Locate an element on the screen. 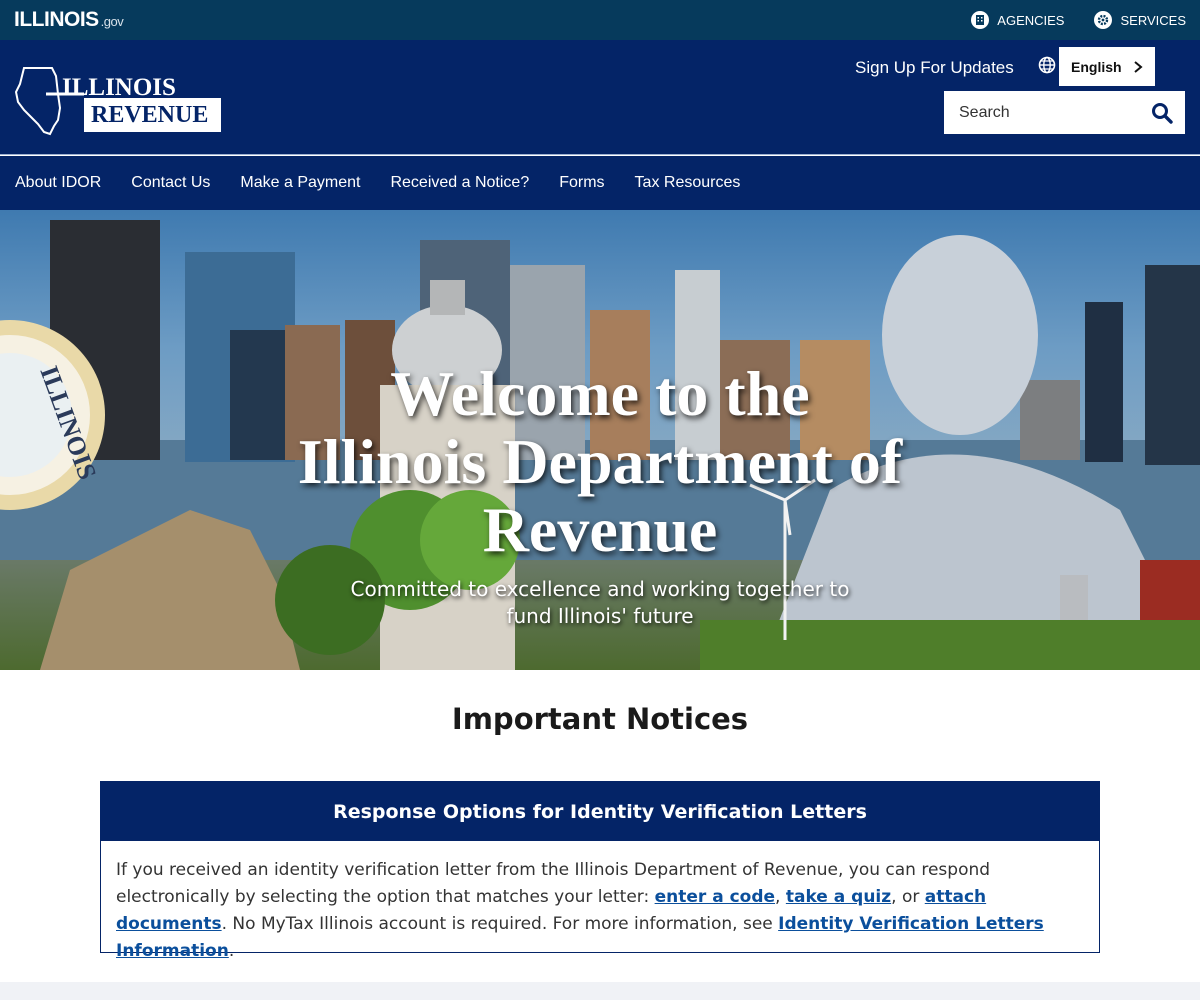 The height and width of the screenshot is (1000, 1200). globe-icon is located at coordinates (1047, 65).